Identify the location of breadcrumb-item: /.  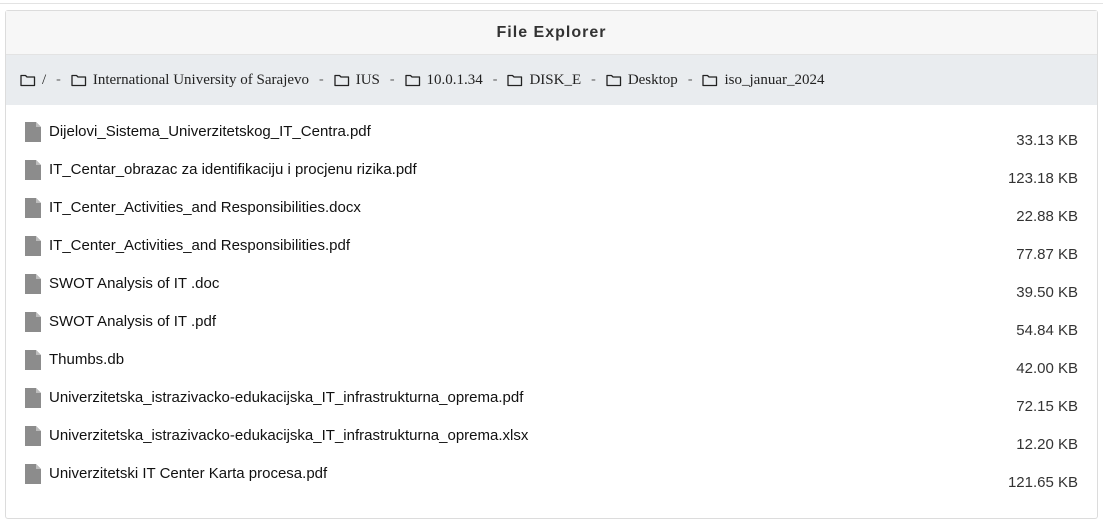
(33, 80).